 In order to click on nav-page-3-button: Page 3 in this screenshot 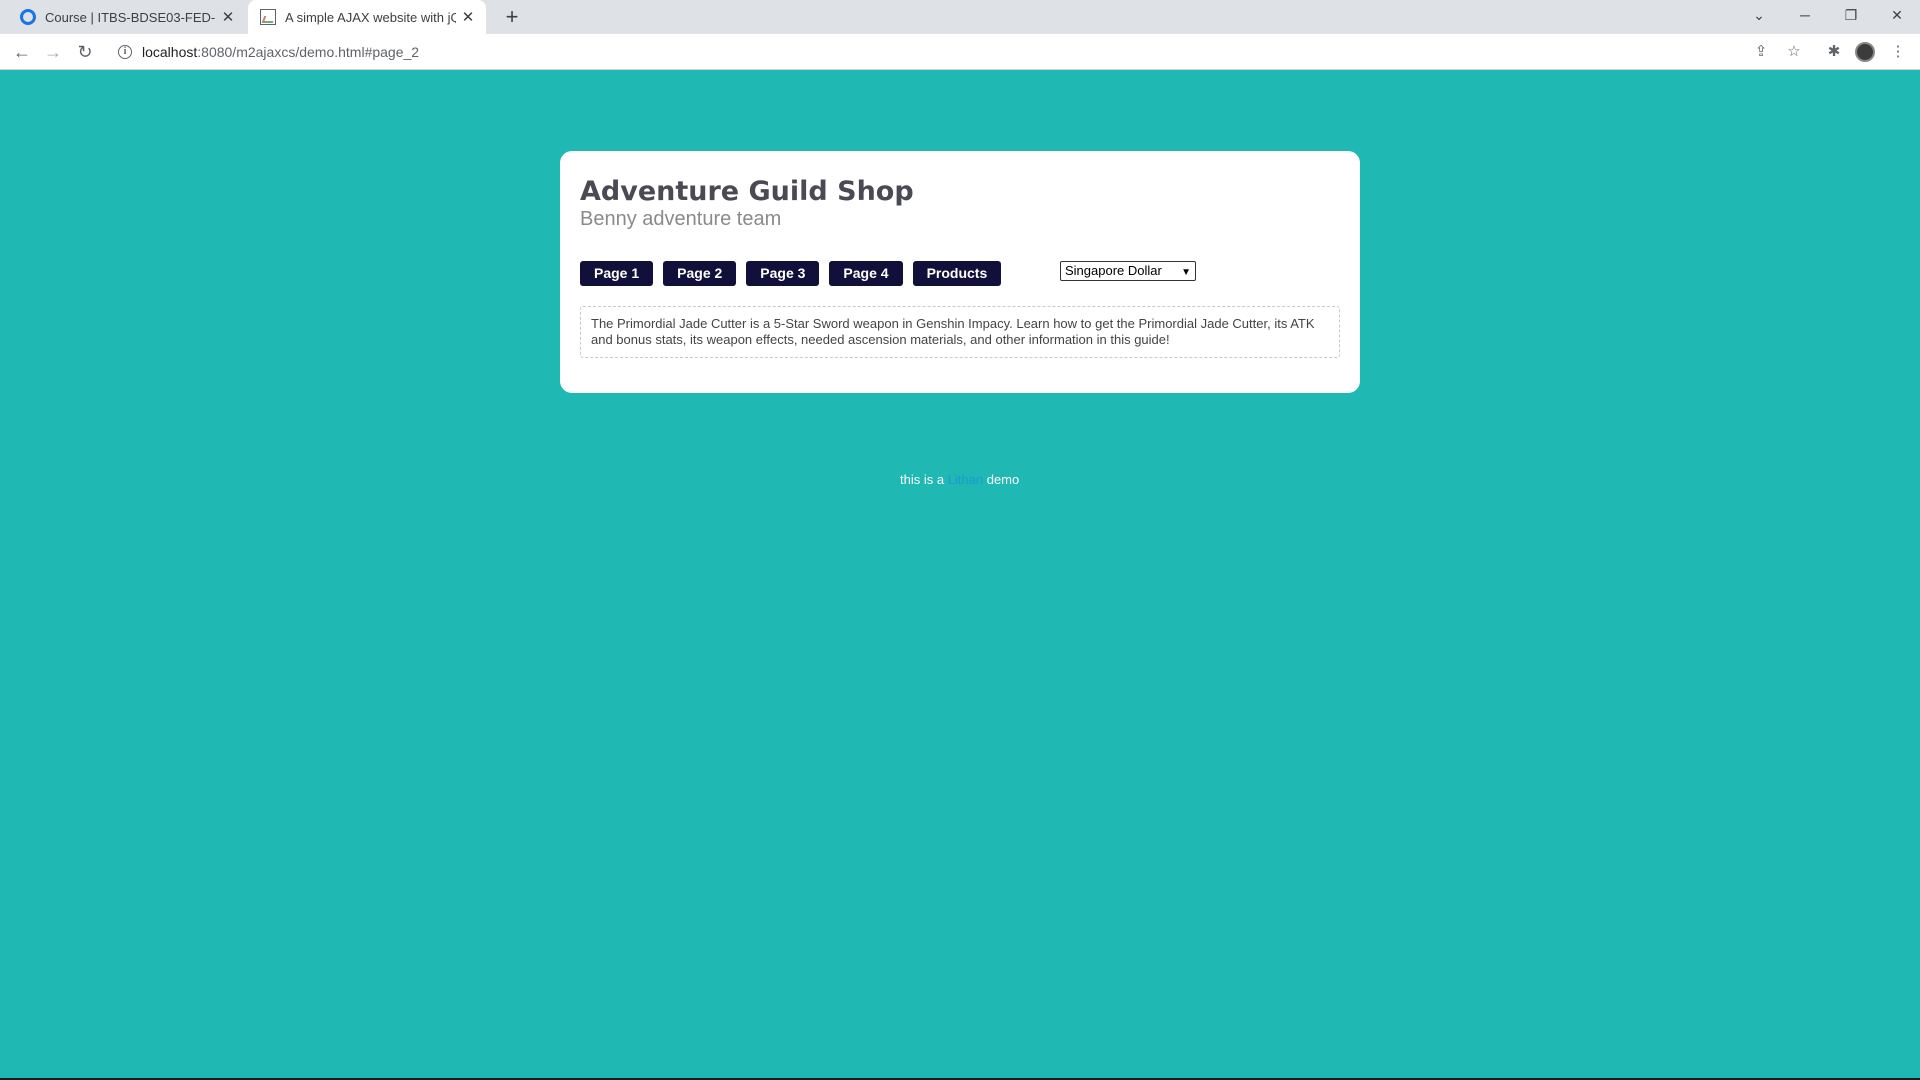, I will do `click(783, 273)`.